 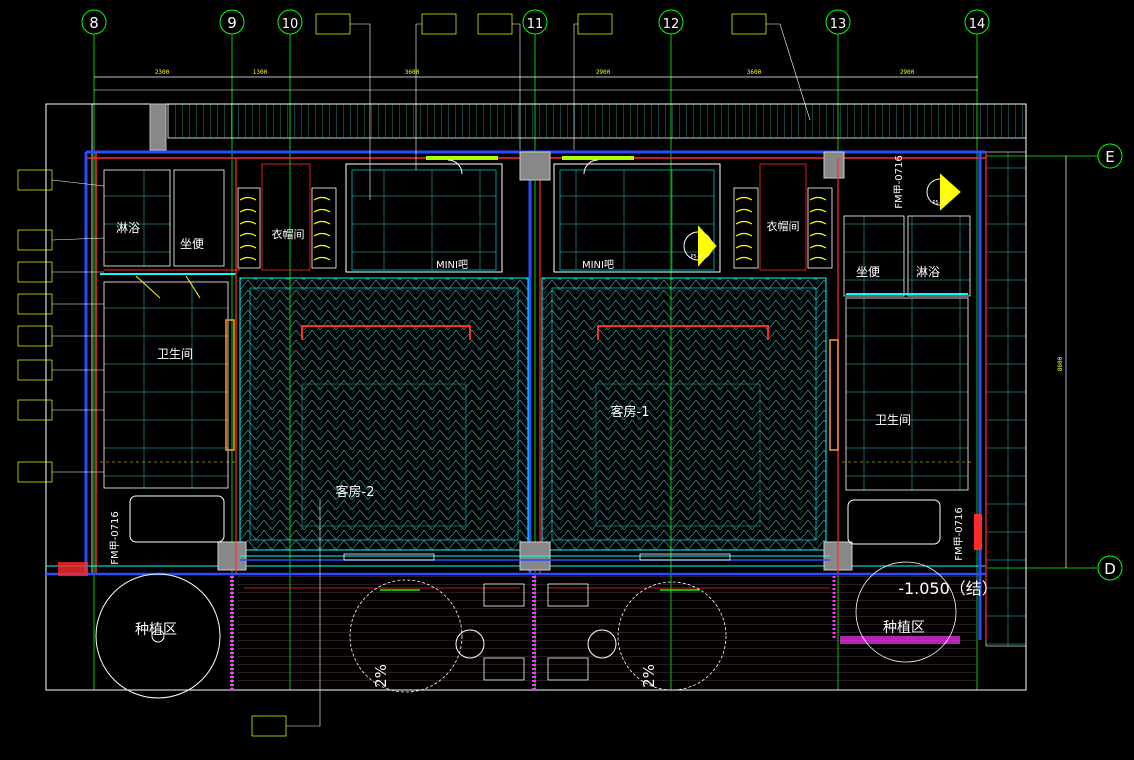 I want to click on elevation-note: -1.050（结）, so click(x=948, y=588).